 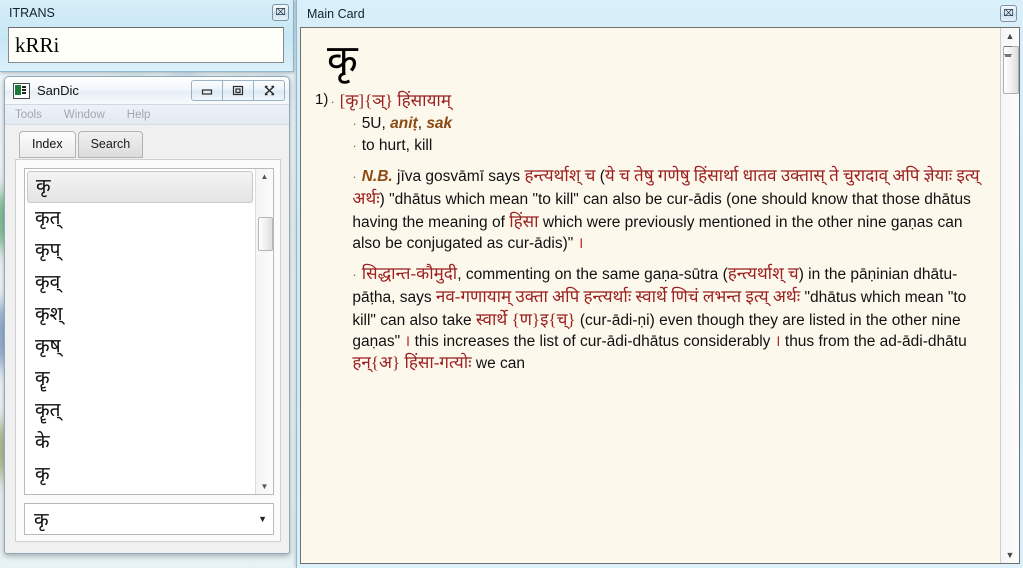 What do you see at coordinates (377, 177) in the screenshot?
I see `nb-label: N.B.` at bounding box center [377, 177].